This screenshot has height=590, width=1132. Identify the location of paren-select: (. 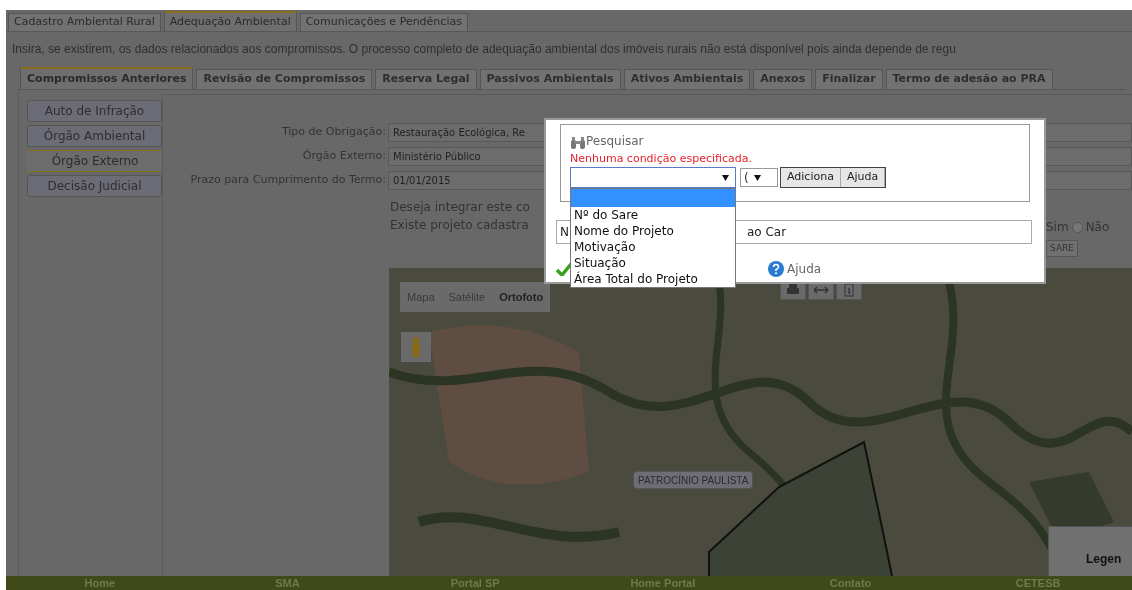
(759, 177).